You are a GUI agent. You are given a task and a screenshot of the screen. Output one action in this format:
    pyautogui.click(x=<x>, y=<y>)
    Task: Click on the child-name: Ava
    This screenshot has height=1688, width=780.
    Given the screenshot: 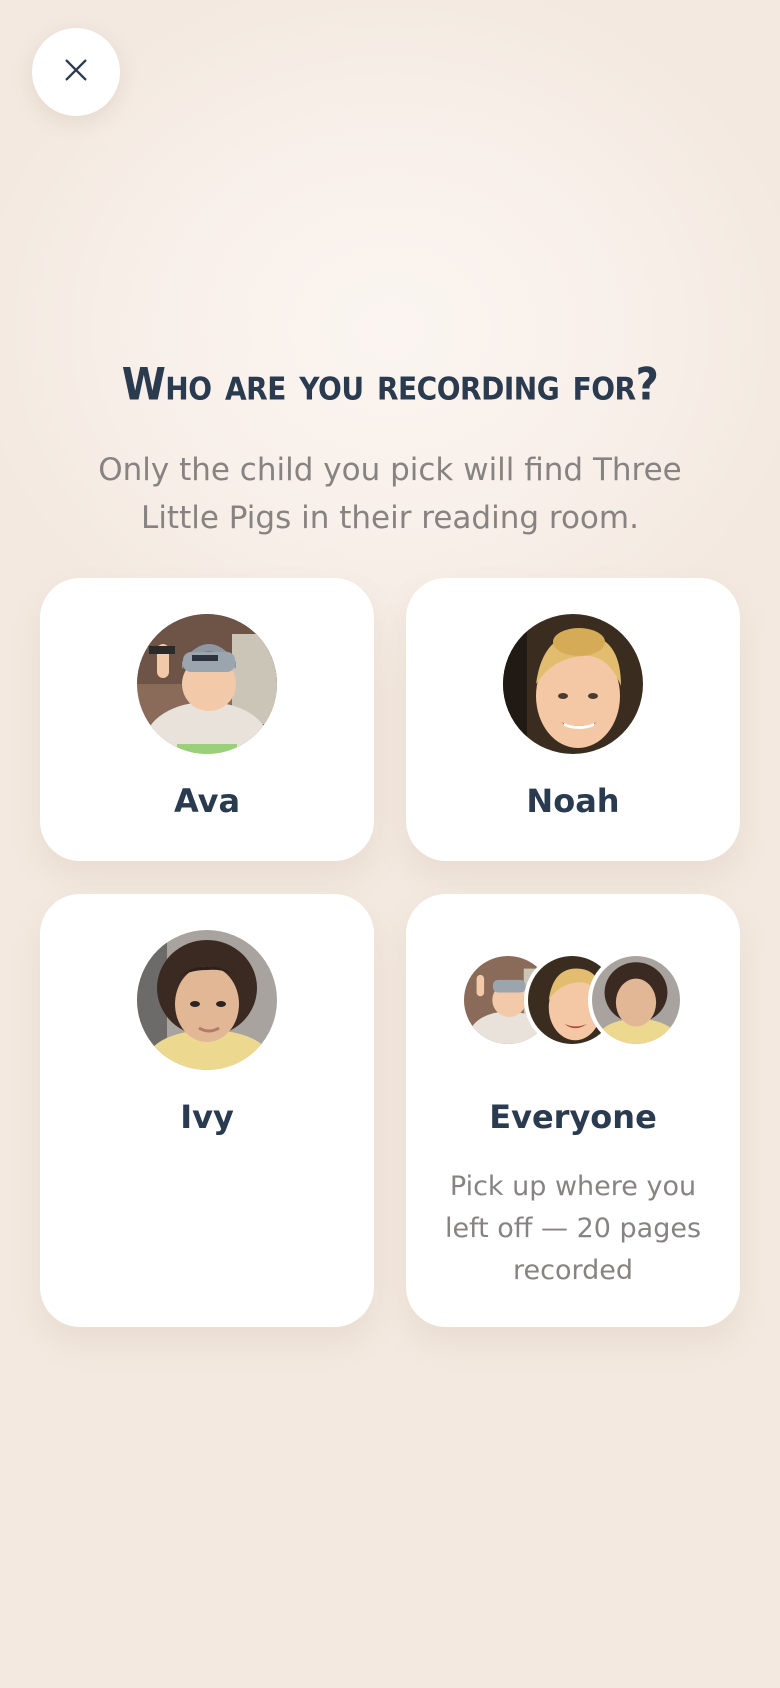 What is the action you would take?
    pyautogui.click(x=207, y=801)
    